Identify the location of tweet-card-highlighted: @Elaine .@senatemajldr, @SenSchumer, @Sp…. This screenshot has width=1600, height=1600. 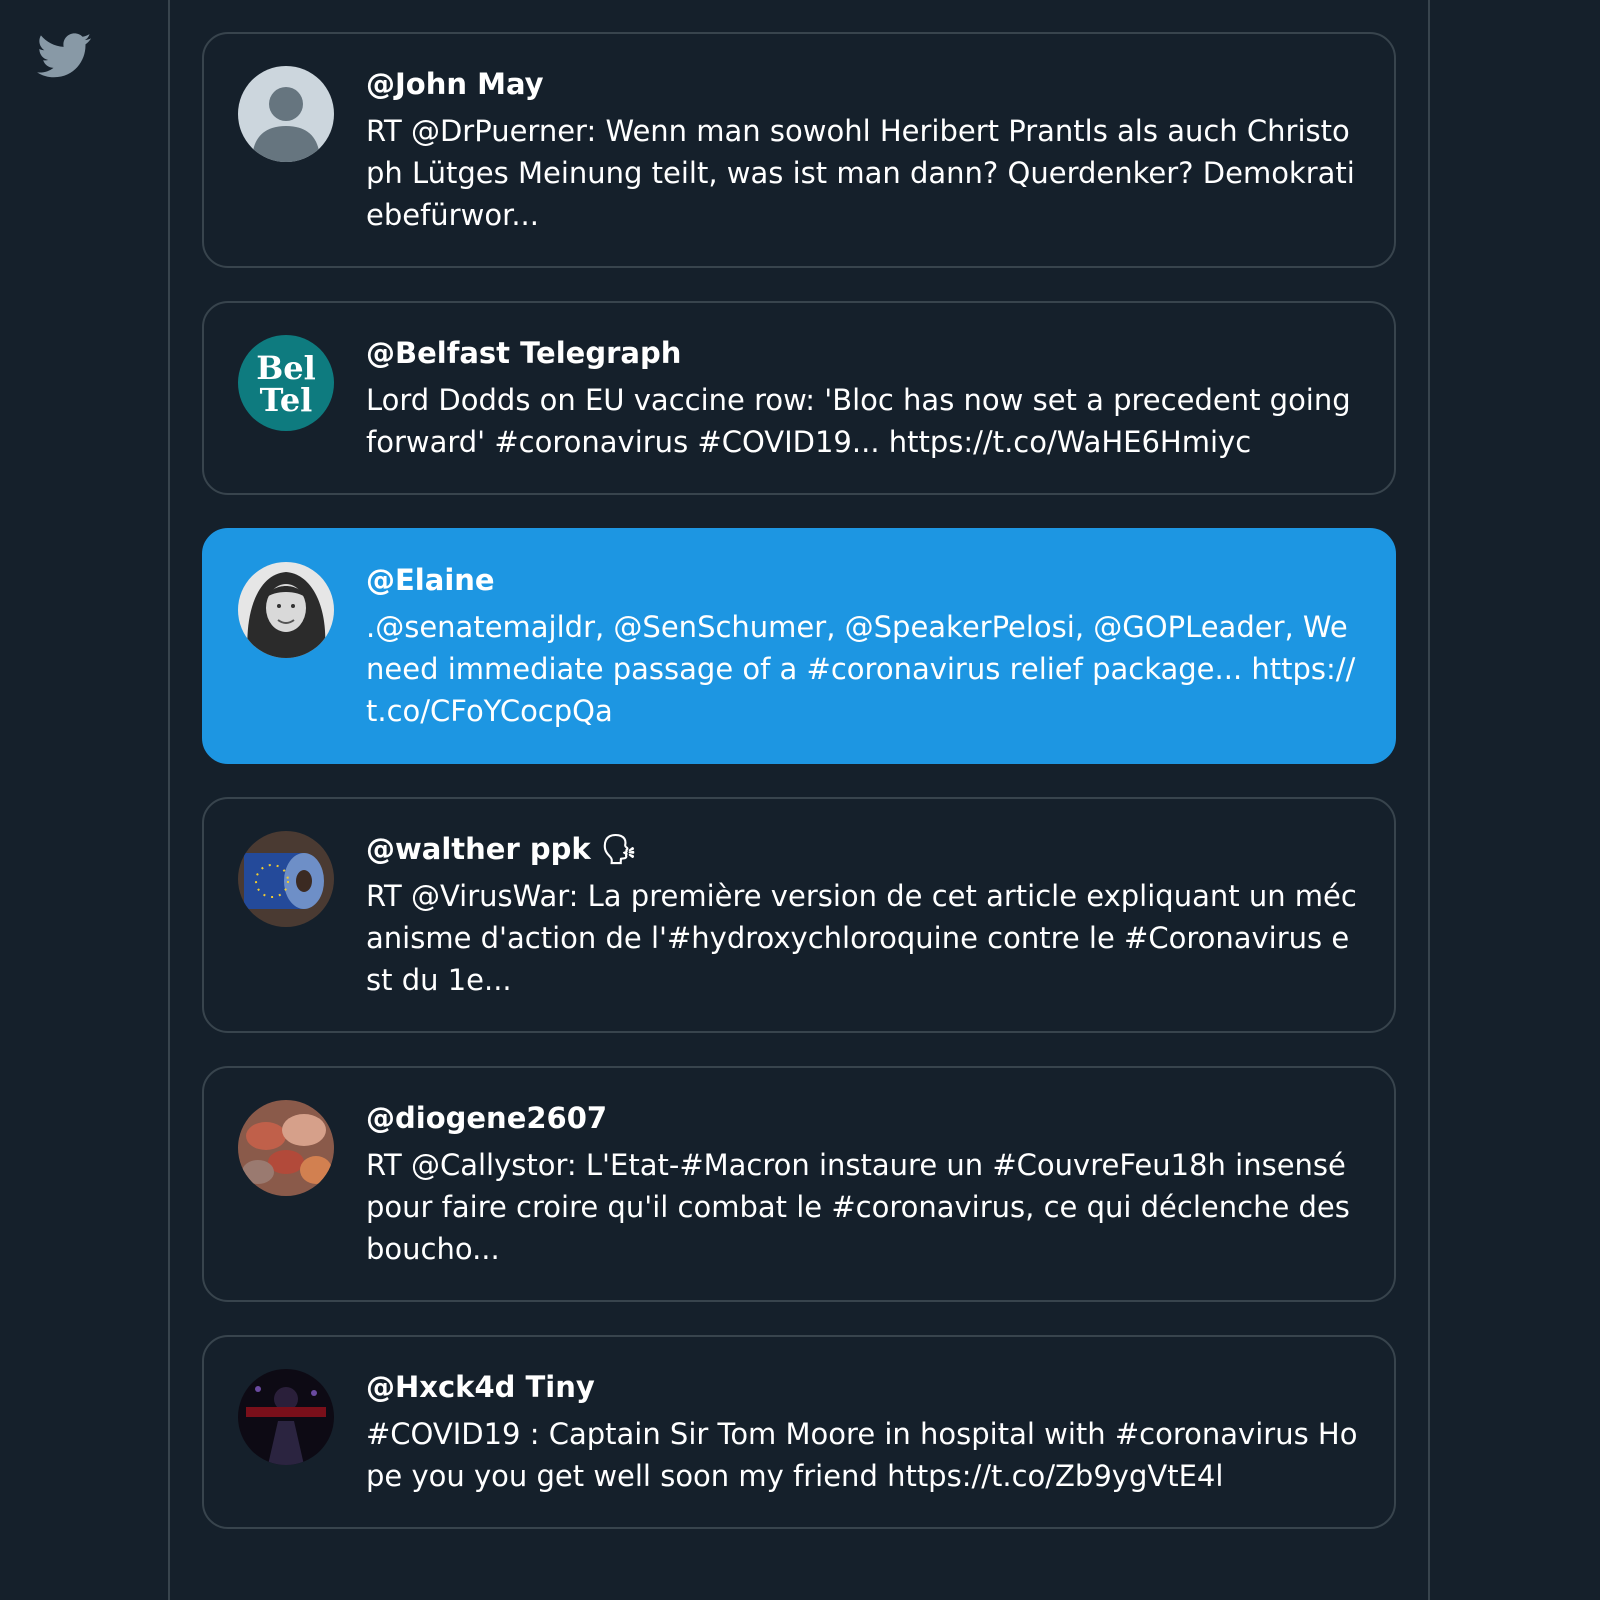
(799, 646).